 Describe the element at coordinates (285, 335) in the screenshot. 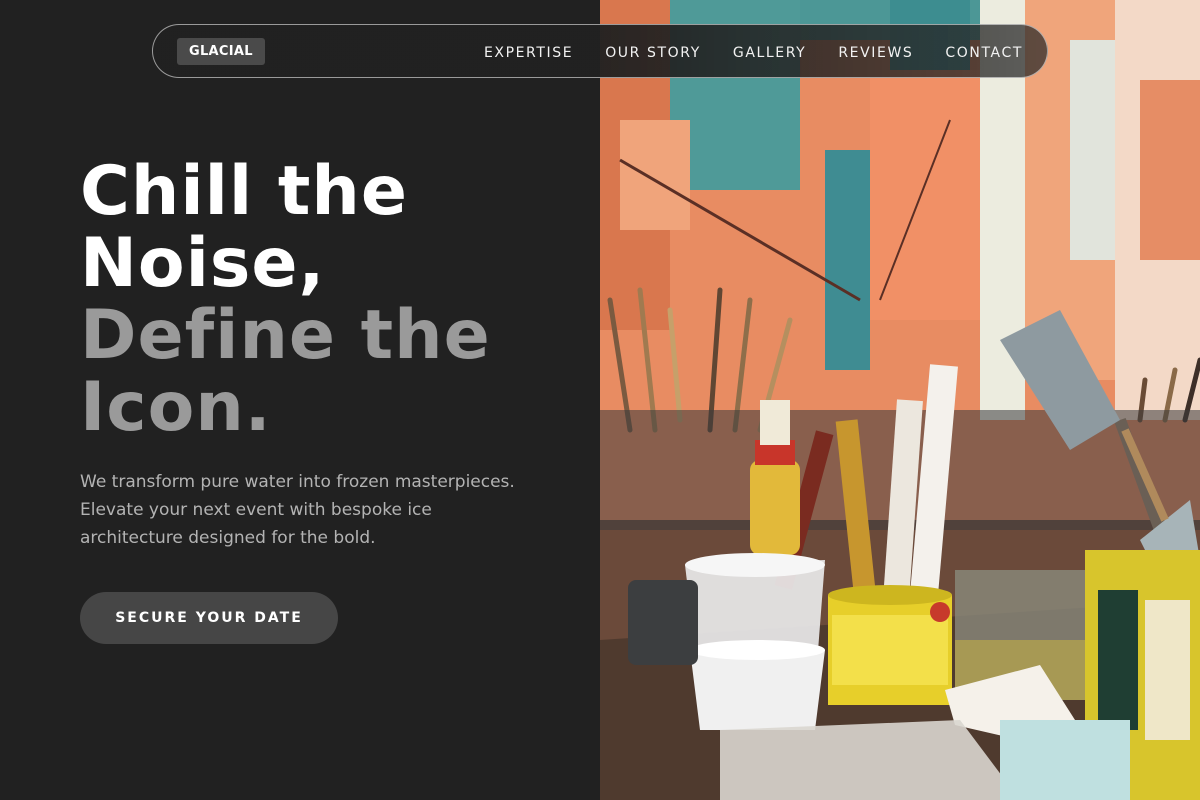

I see `headline-line-3: Define the` at that location.